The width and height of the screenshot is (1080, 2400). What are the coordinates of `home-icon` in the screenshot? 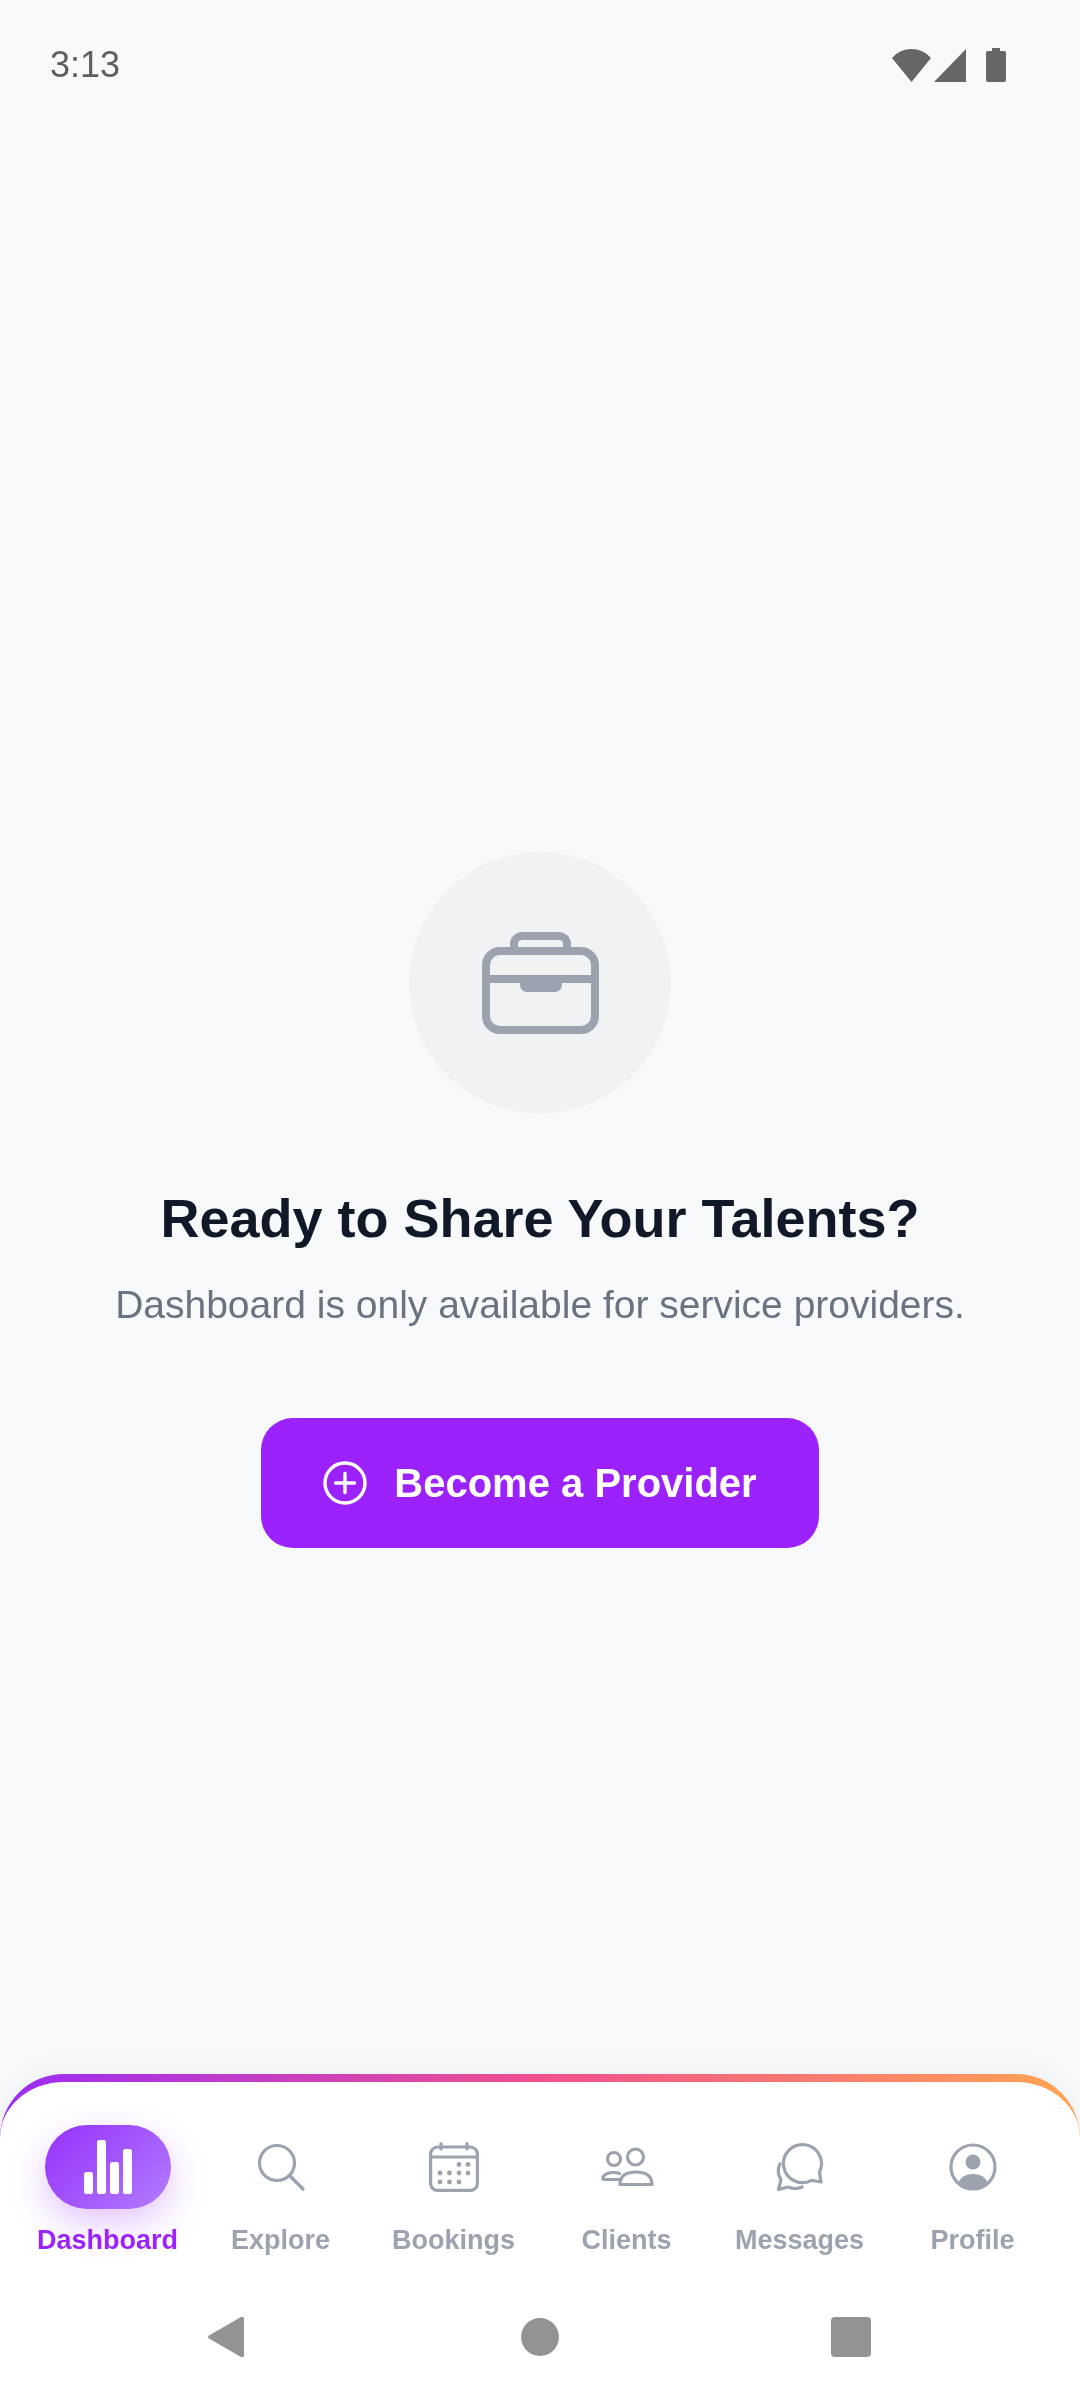 It's located at (540, 2337).